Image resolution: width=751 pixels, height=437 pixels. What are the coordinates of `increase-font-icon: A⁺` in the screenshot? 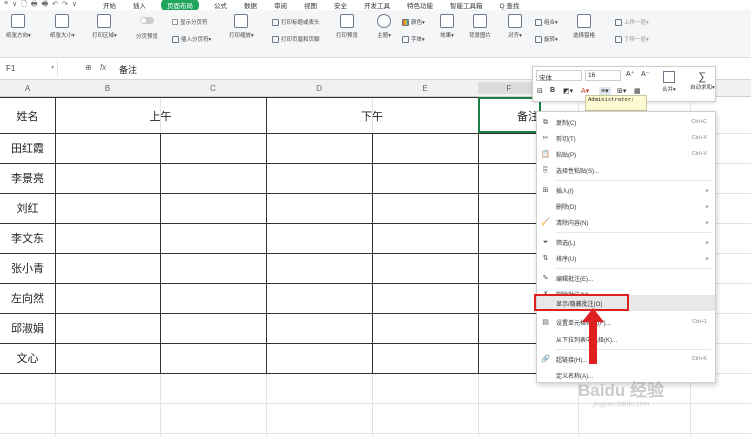 It's located at (630, 74).